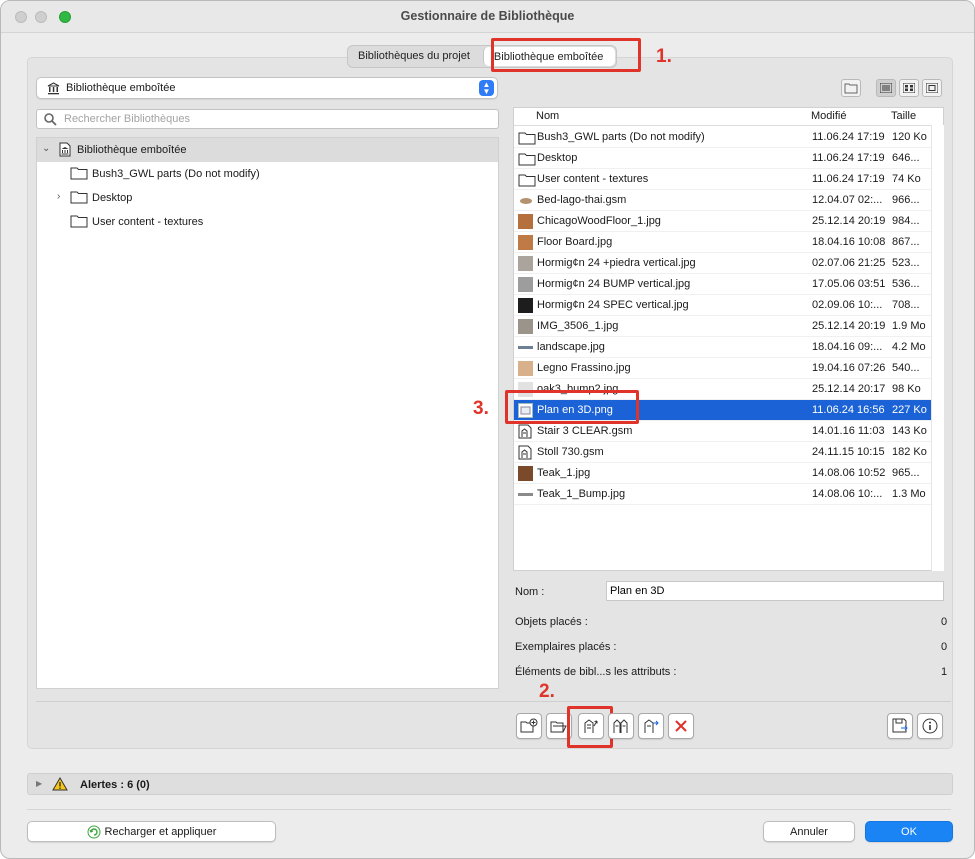  I want to click on tree-item-label: Bibliothèque emboîtée, so click(132, 150).